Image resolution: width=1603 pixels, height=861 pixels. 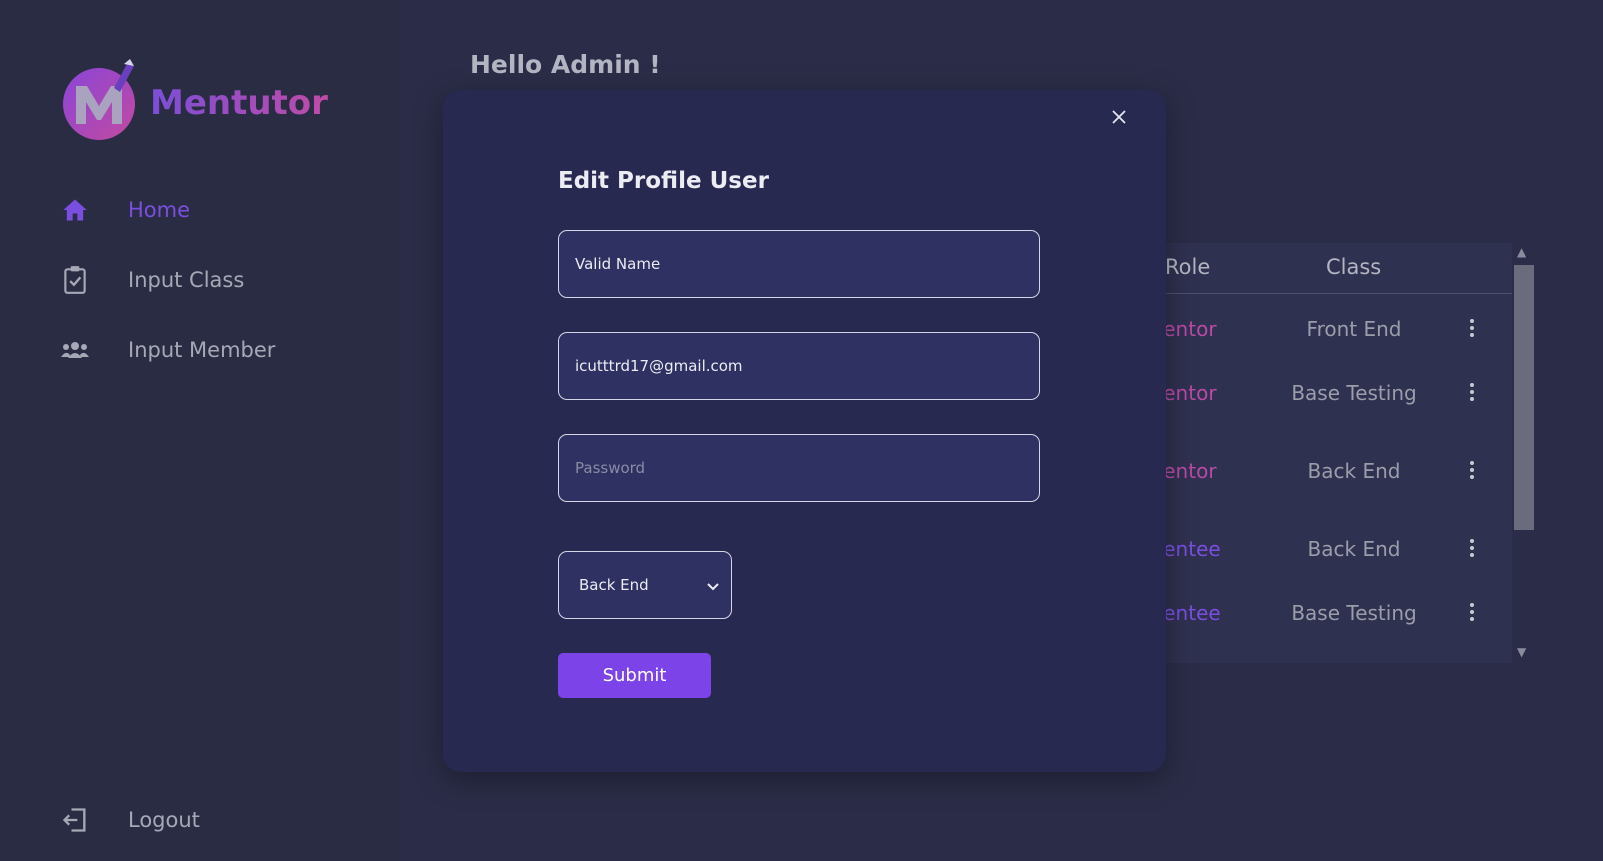 What do you see at coordinates (634, 675) in the screenshot?
I see `submit-button: Submit` at bounding box center [634, 675].